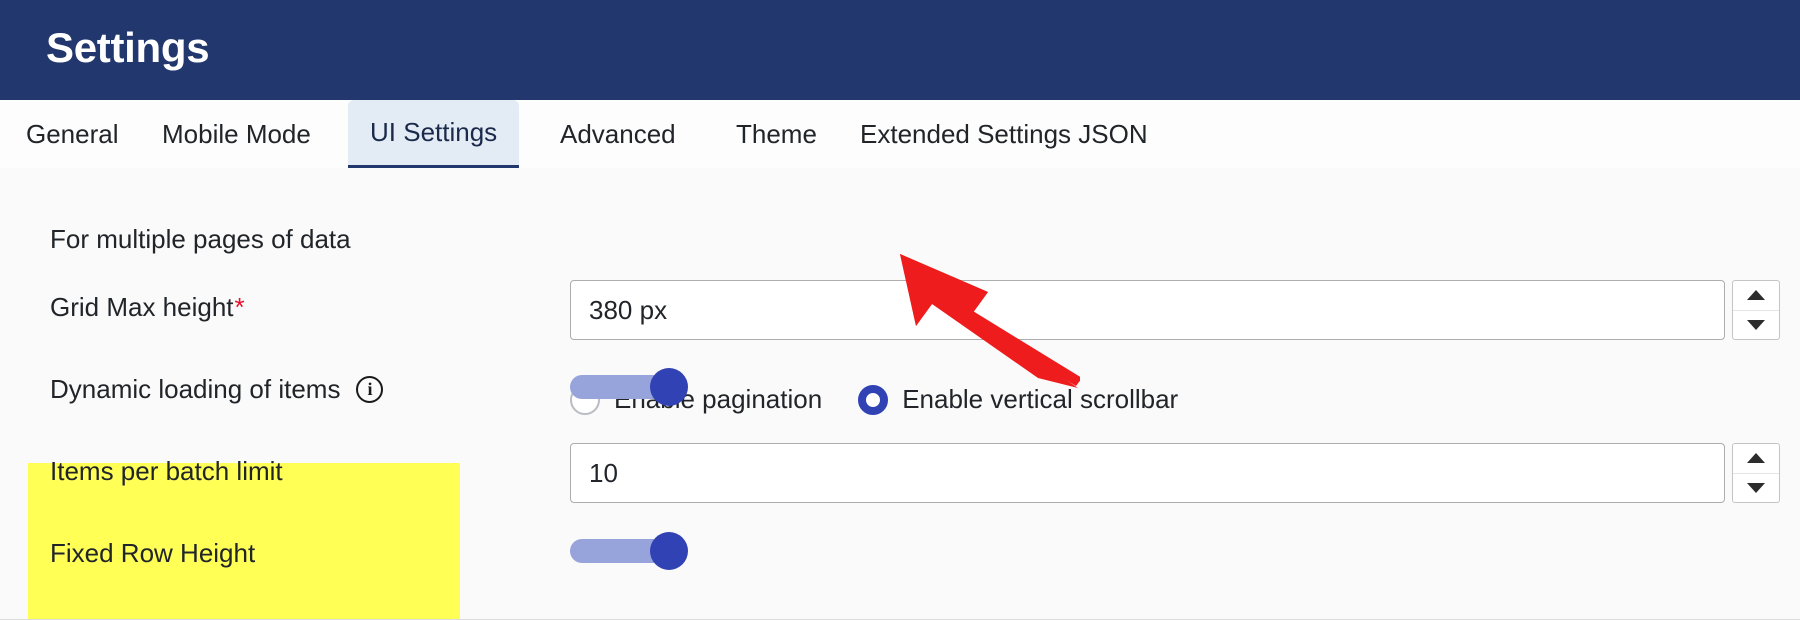  I want to click on items-per-batch-input, so click(1147, 473).